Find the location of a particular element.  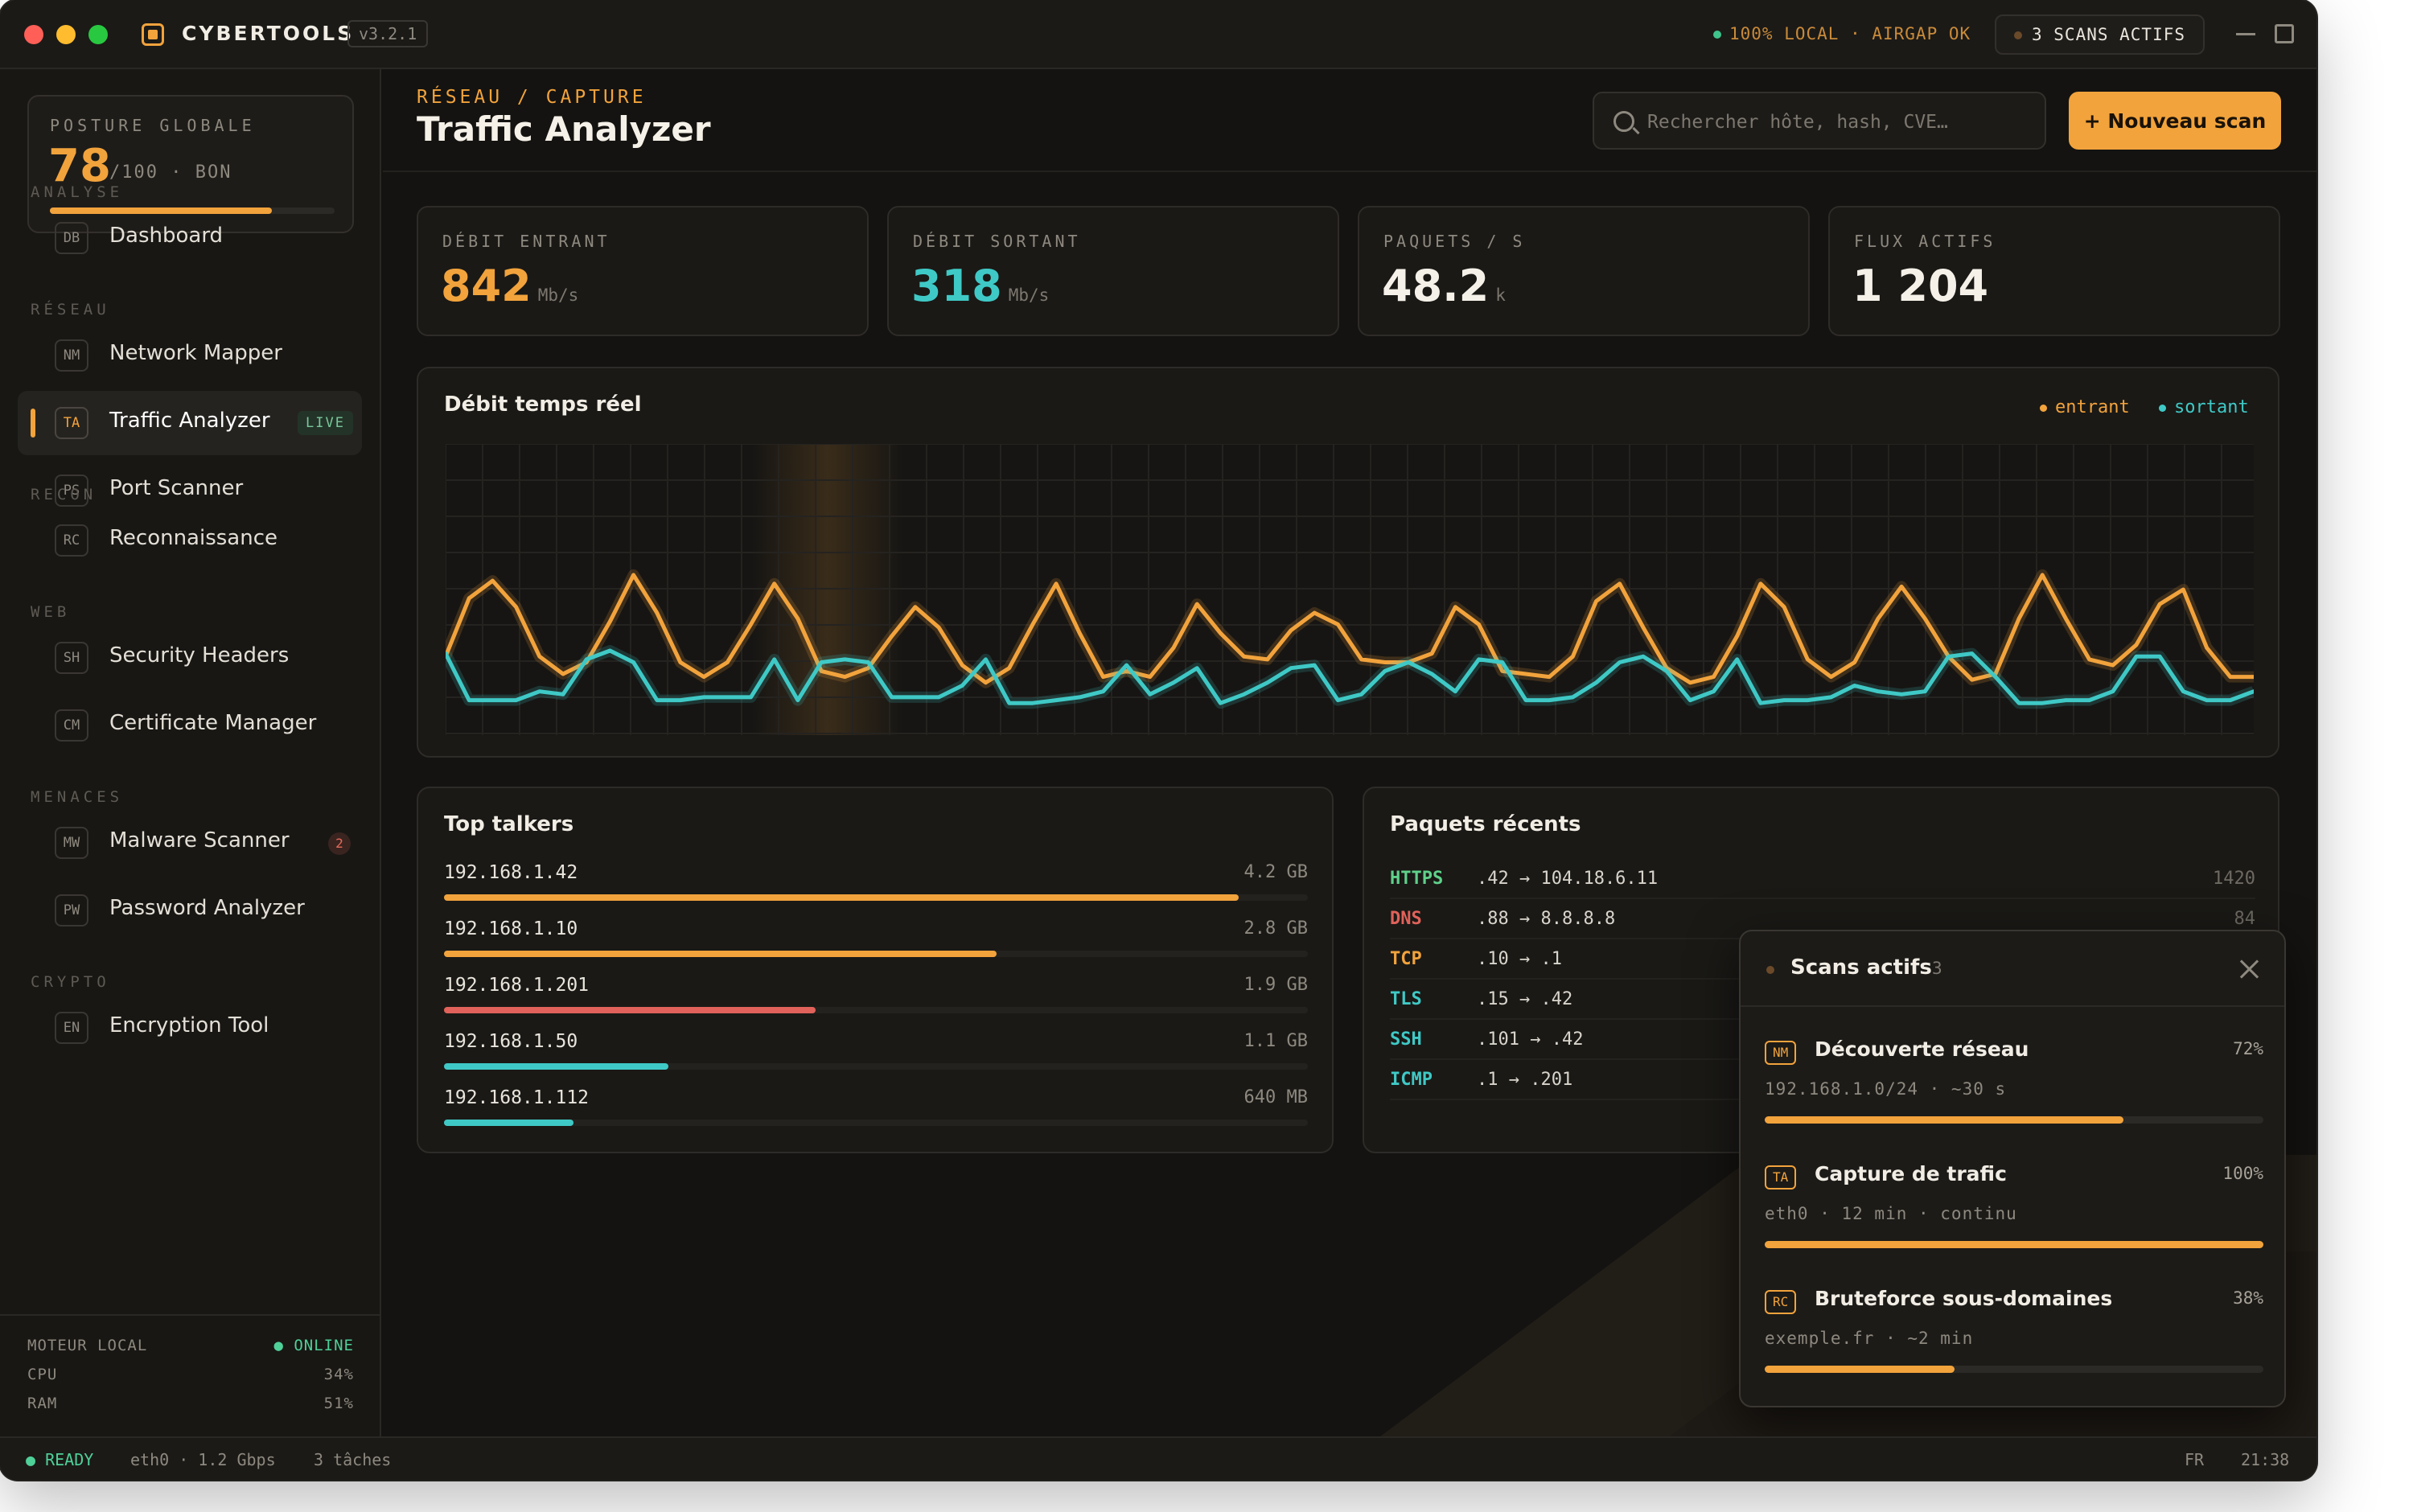

interface-status: eth0 · 1.2 Gbps is located at coordinates (203, 1460).